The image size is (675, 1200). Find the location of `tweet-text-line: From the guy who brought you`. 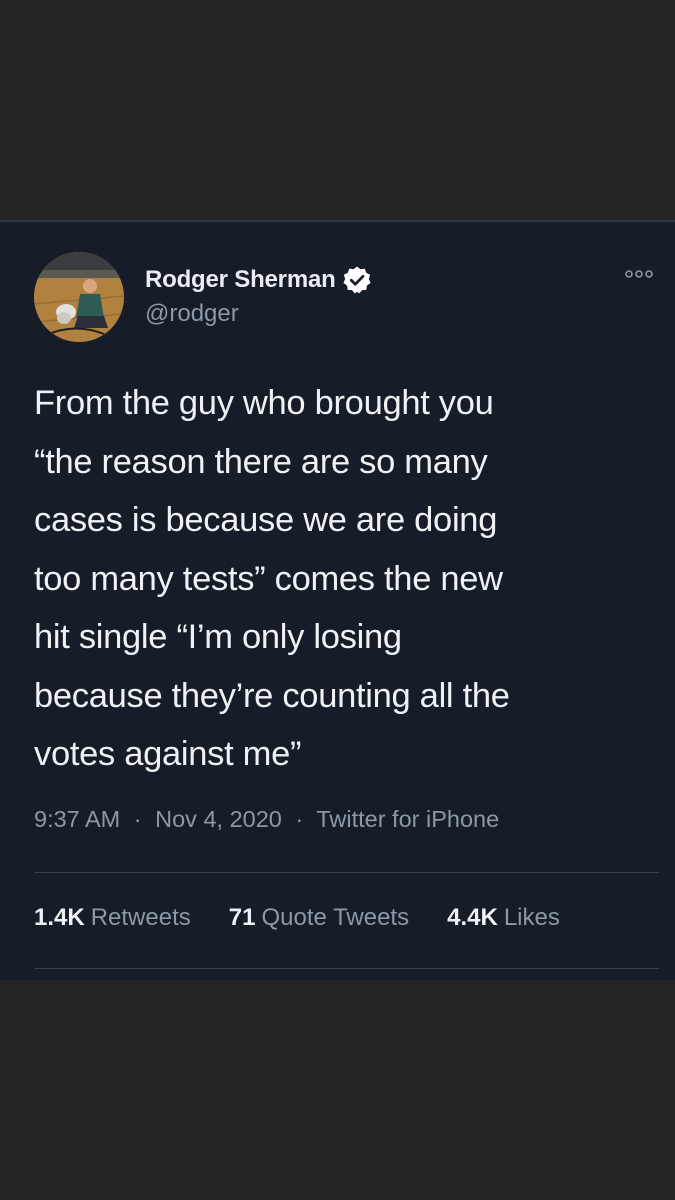

tweet-text-line: From the guy who brought you is located at coordinates (264, 403).